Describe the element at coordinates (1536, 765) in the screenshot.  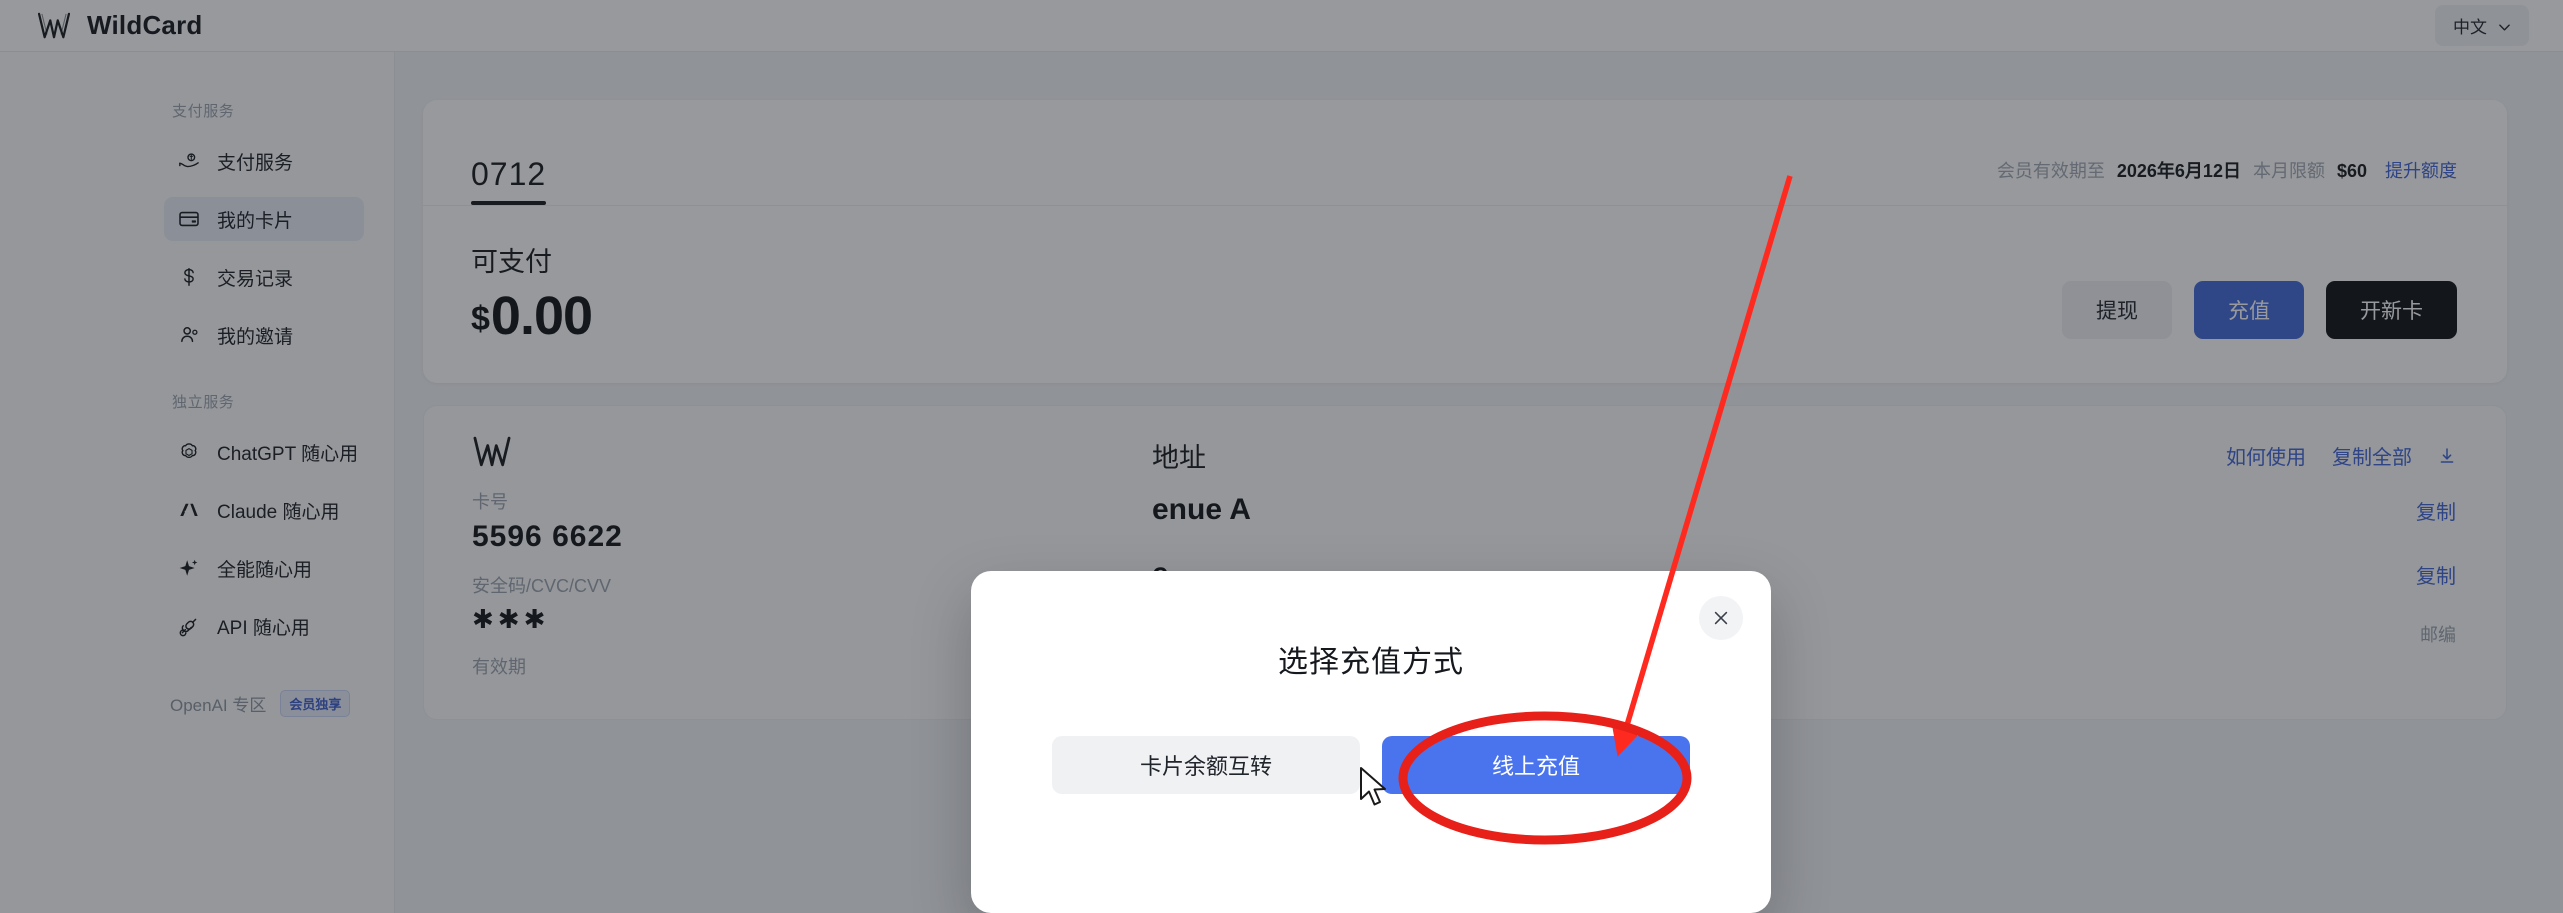
I see `online-recharge-button: 线上充值` at that location.